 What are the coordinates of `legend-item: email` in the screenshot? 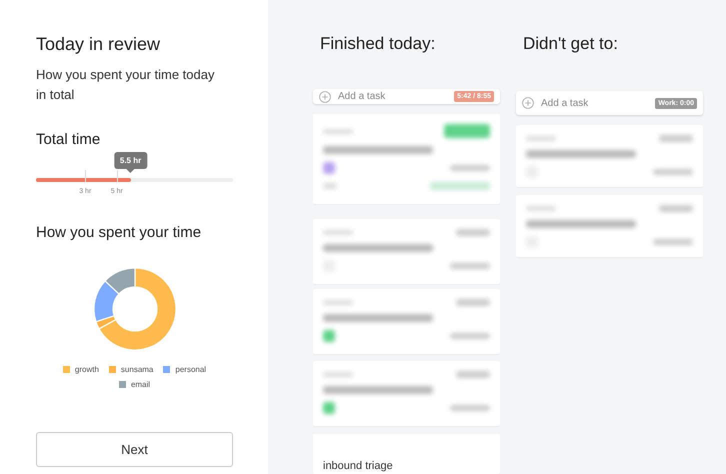 It's located at (134, 384).